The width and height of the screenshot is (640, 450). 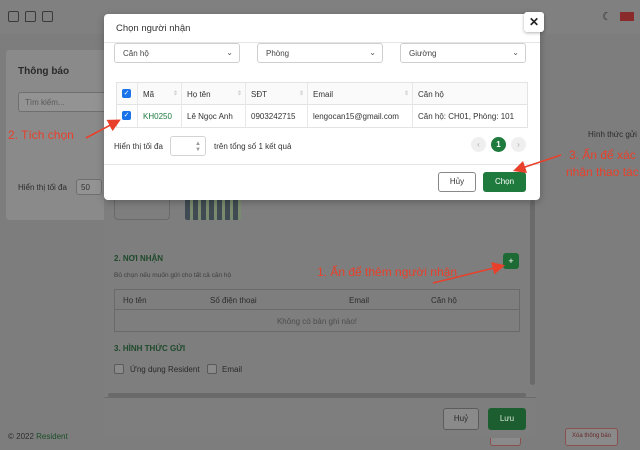 I want to click on arrow-step1, so click(x=469, y=273).